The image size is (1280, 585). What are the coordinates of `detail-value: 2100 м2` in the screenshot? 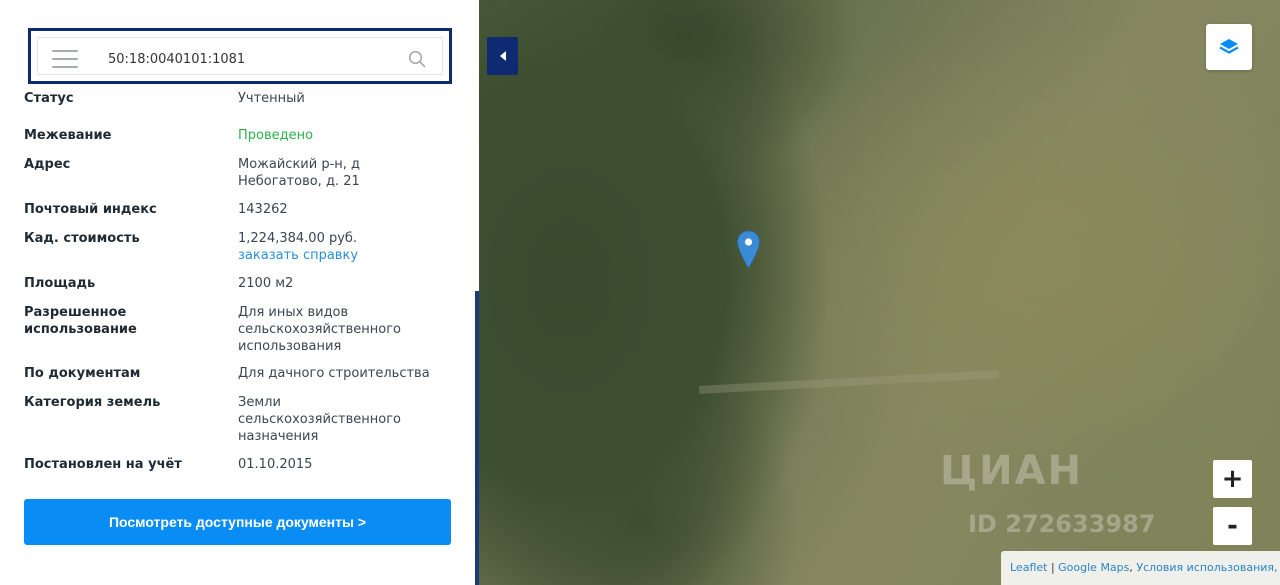 It's located at (266, 283).